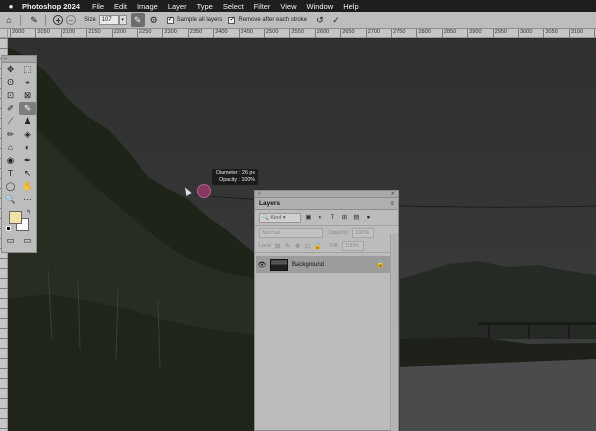 The width and height of the screenshot is (596, 431). Describe the element at coordinates (336, 20) in the screenshot. I see `commit-icon: ✓` at that location.